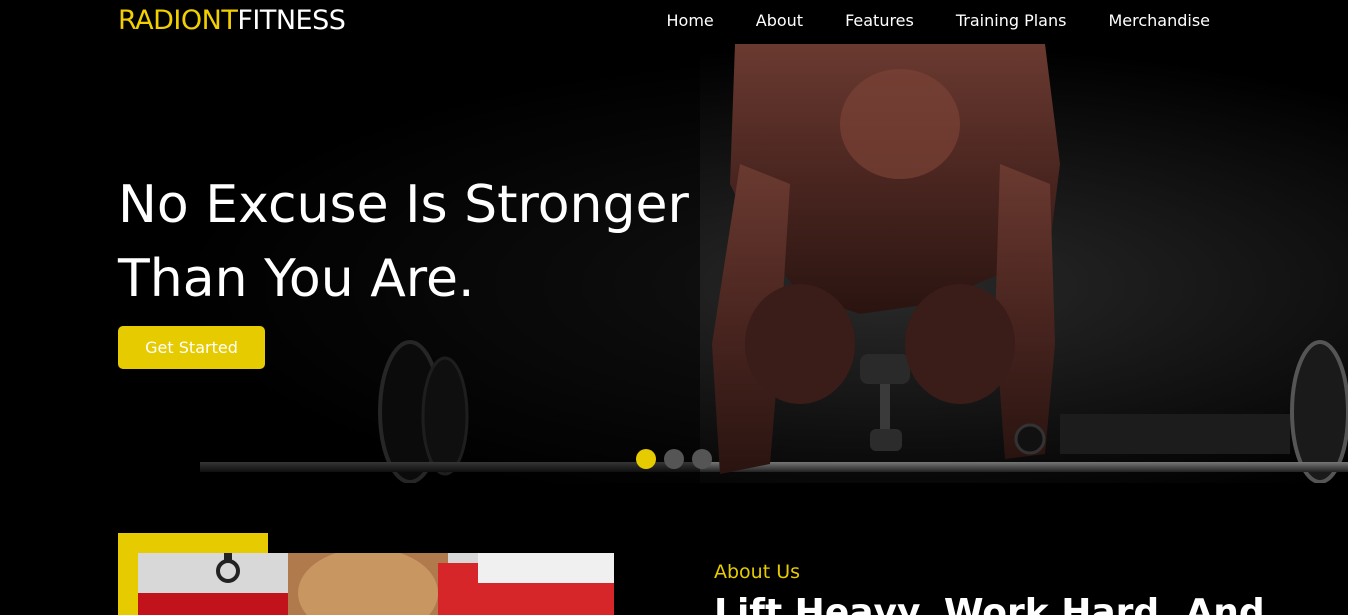 The width and height of the screenshot is (1348, 615). I want to click on nav-link-about: About, so click(779, 21).